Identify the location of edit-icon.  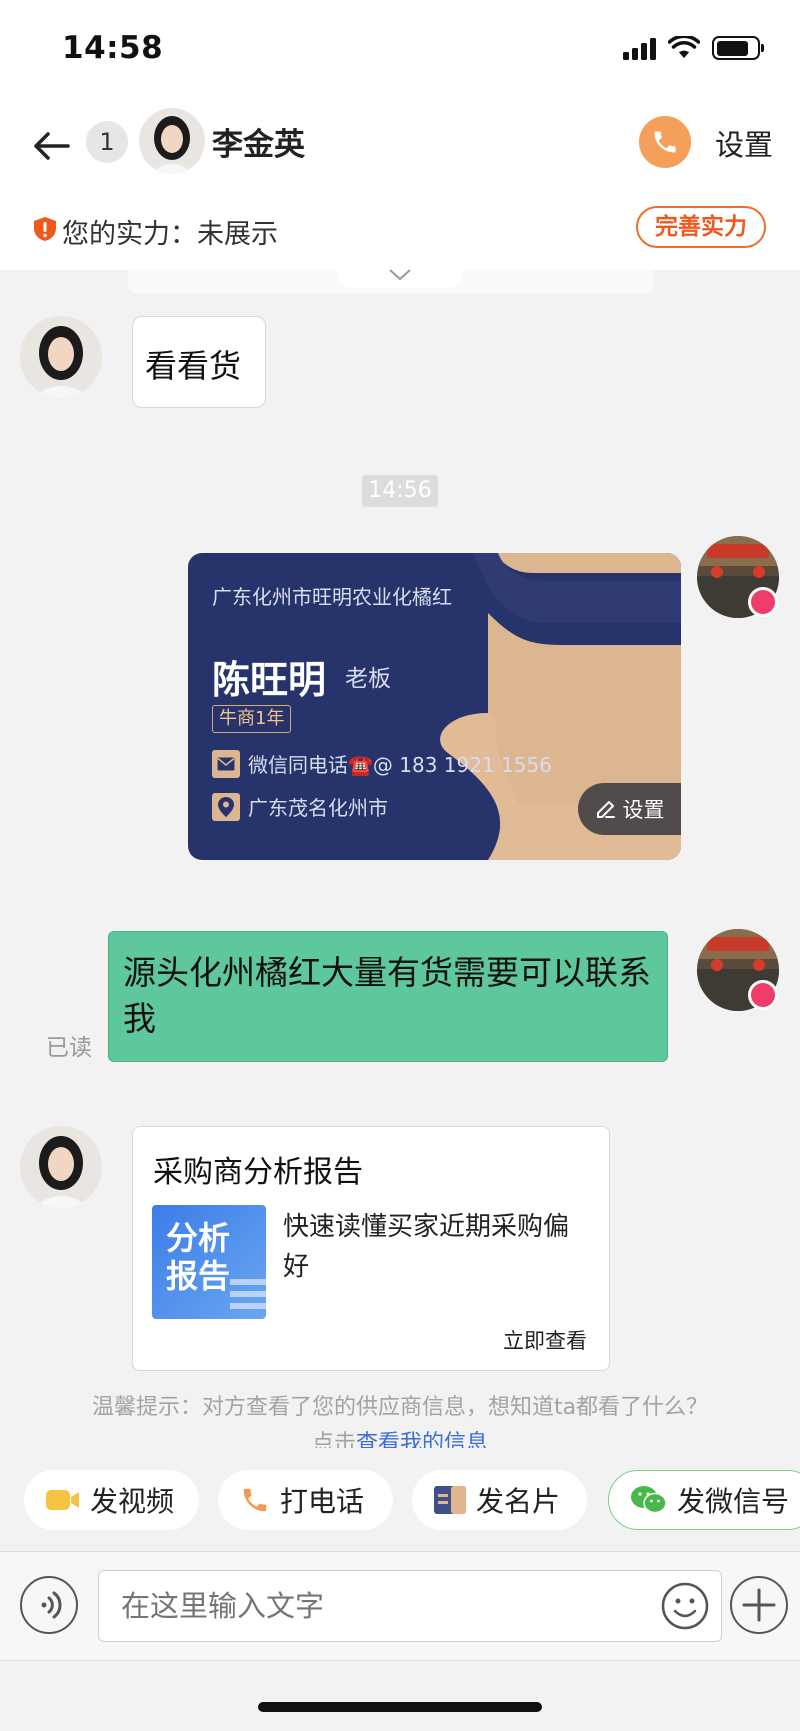
(605, 809).